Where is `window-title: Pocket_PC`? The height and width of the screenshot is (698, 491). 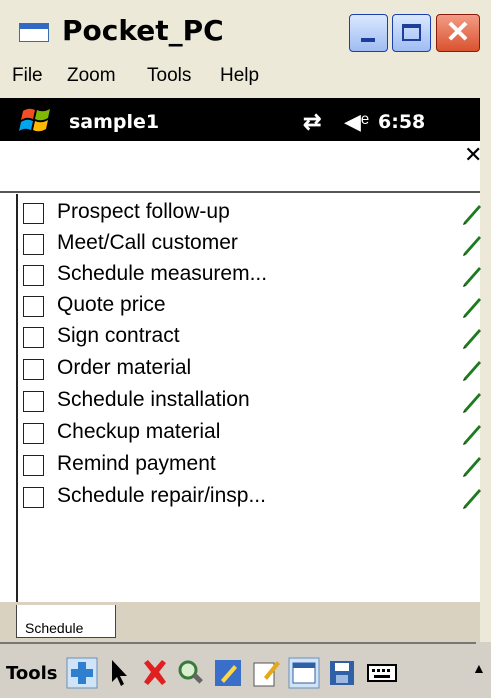 window-title: Pocket_PC is located at coordinates (143, 30).